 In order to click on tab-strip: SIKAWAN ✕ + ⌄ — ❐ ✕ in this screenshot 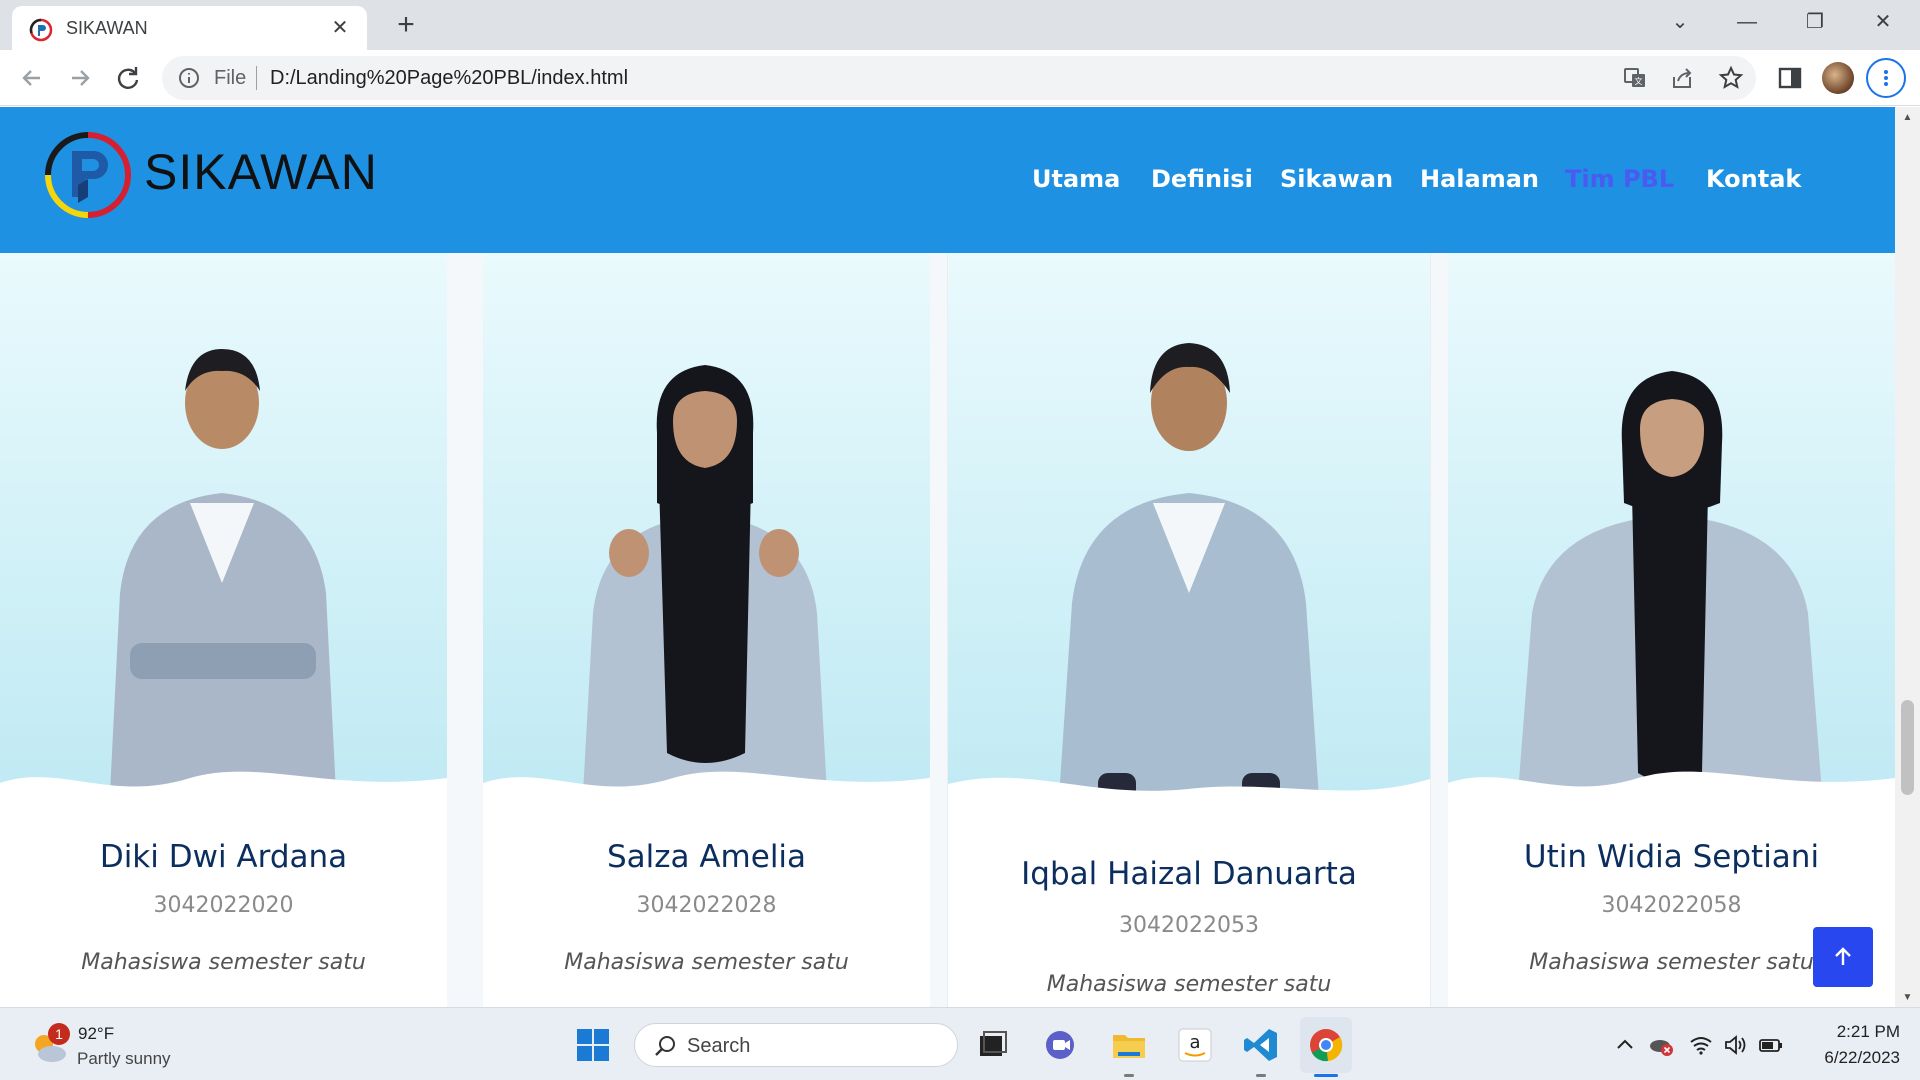, I will do `click(960, 25)`.